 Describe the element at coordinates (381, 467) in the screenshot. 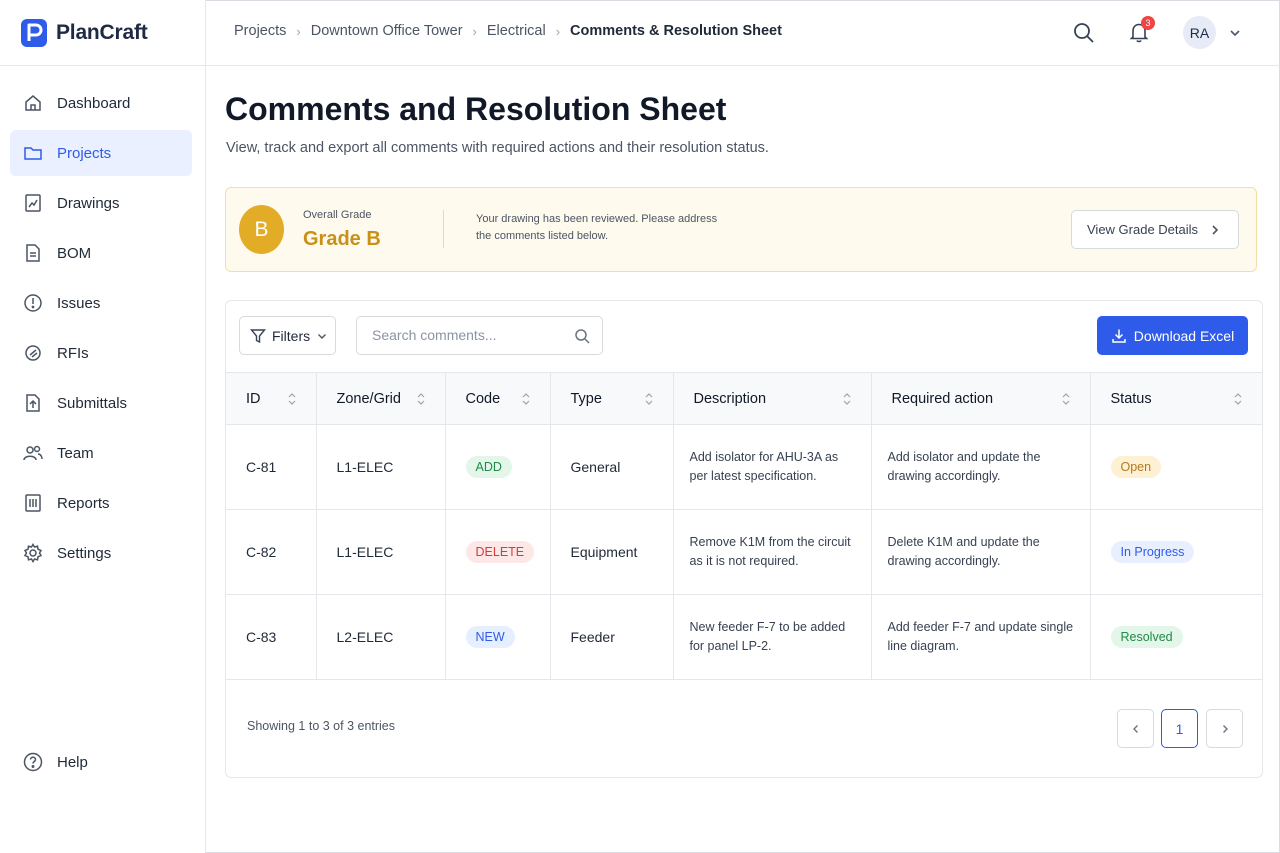

I see `cell-zone: L1-ELEC` at that location.